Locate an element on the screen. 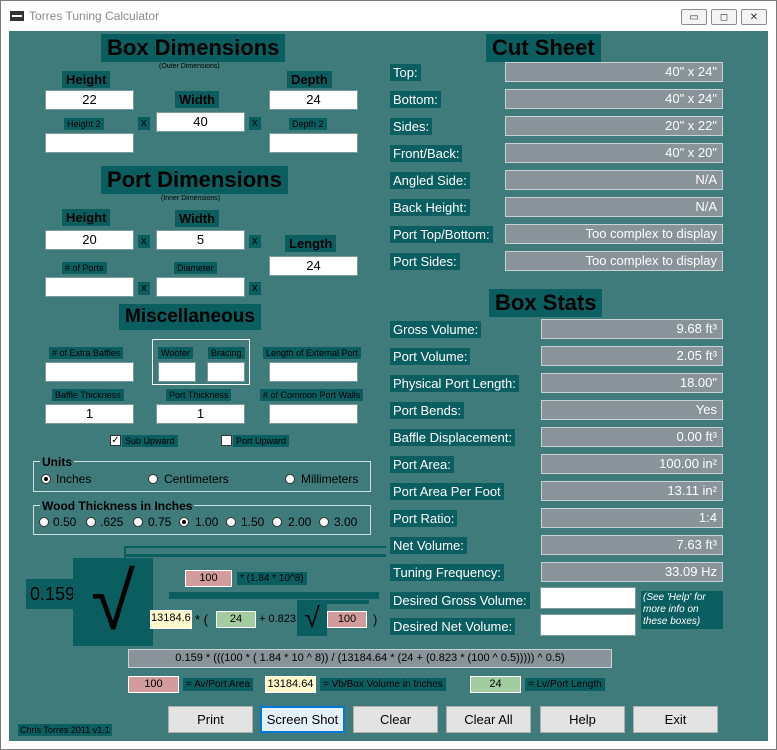 Image resolution: width=777 pixels, height=750 pixels. woofer-input is located at coordinates (177, 372).